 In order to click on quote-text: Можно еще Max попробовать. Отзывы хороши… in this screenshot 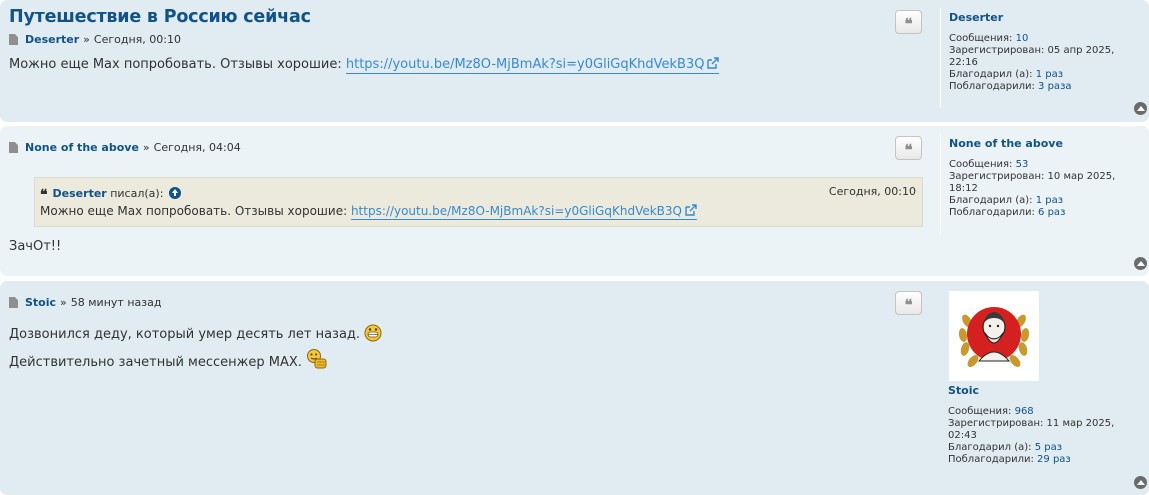, I will do `click(368, 212)`.